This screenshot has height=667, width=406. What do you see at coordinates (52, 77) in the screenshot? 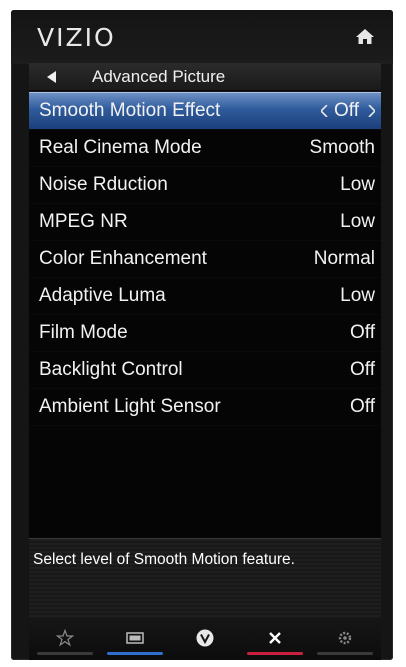
I see `back-arrow-icon` at bounding box center [52, 77].